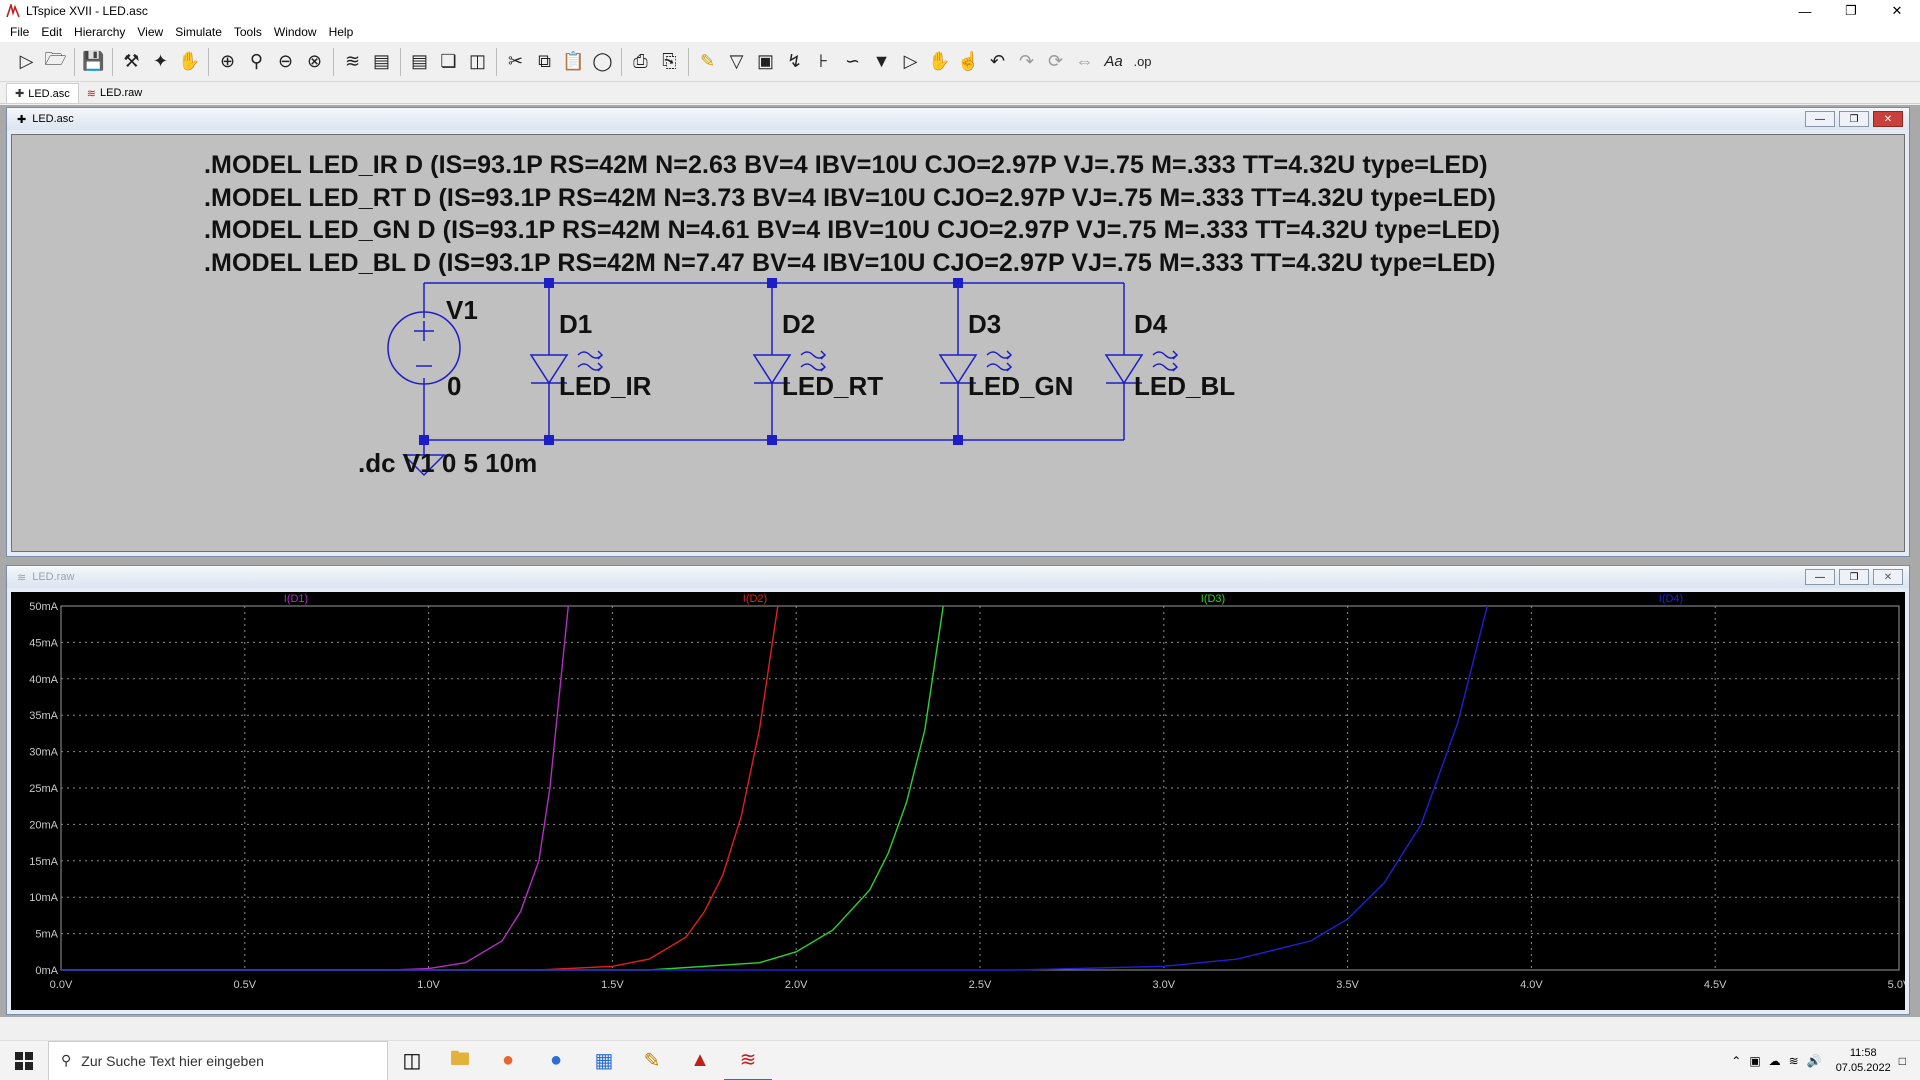 This screenshot has height=1080, width=1920. I want to click on save-icon: 💾, so click(93, 62).